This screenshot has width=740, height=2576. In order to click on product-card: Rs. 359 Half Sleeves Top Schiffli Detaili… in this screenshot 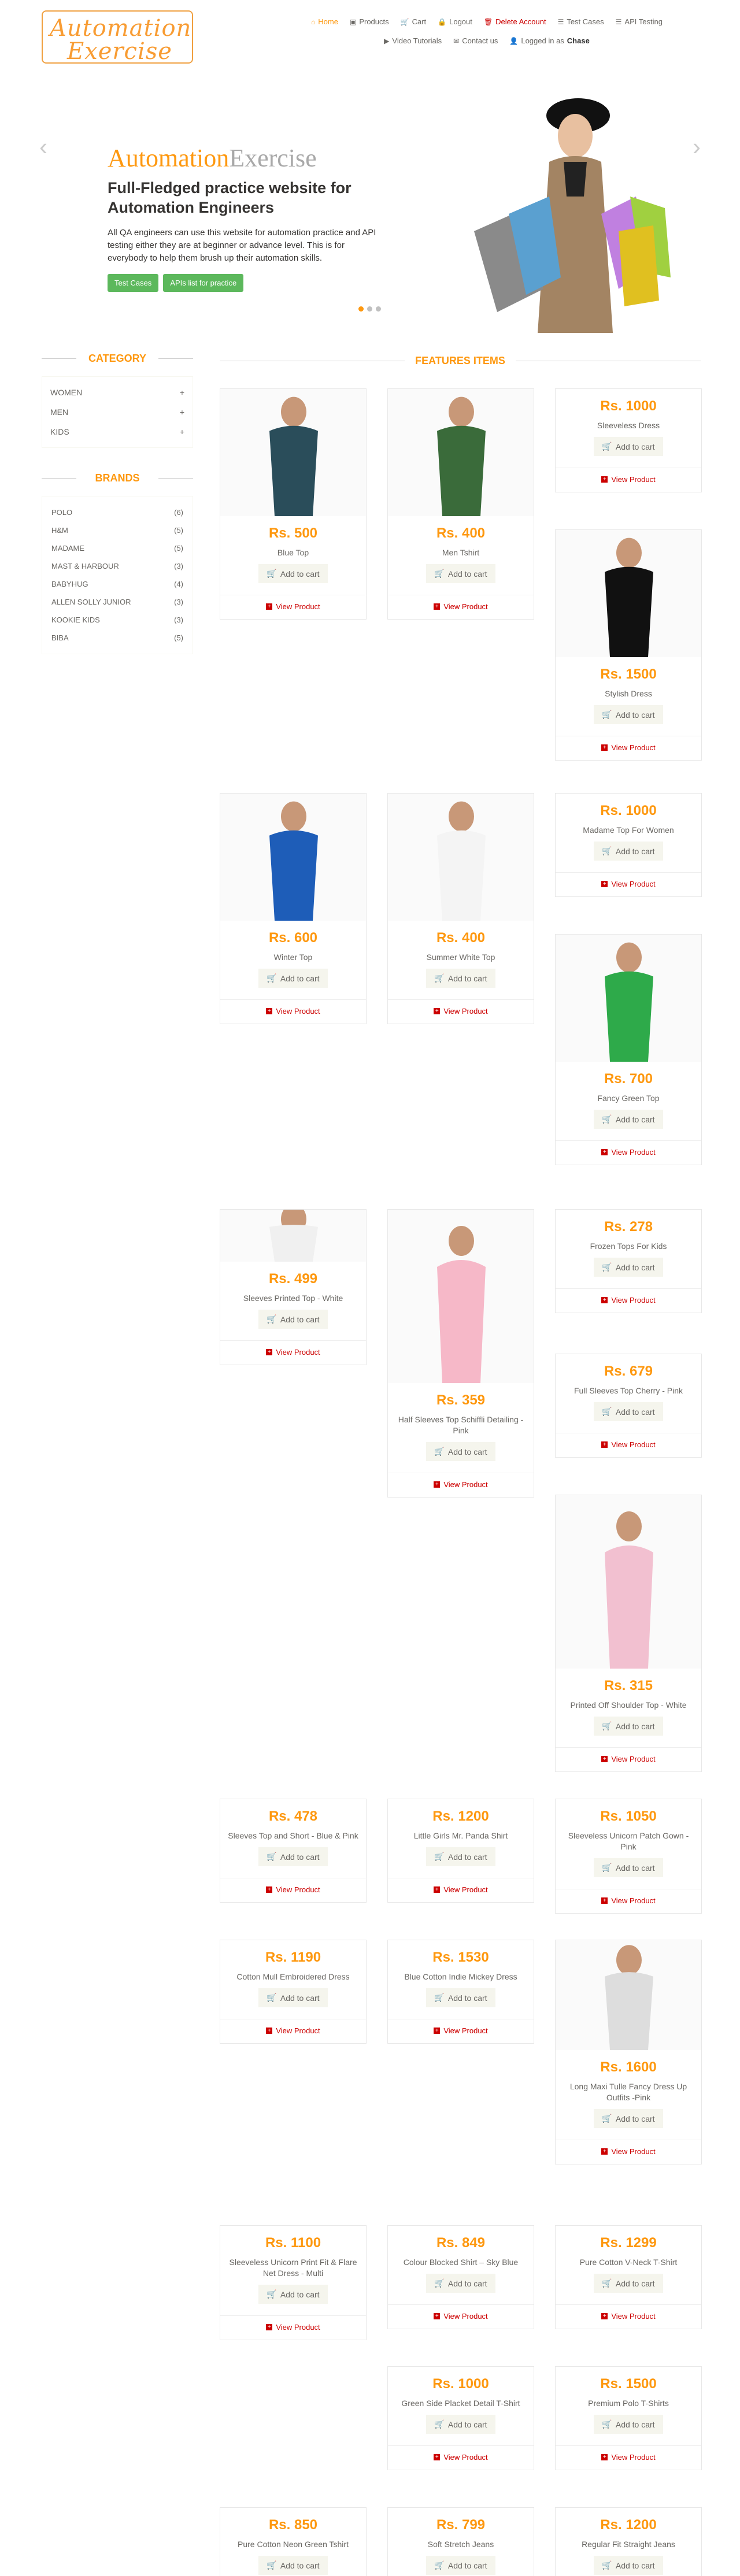, I will do `click(461, 1353)`.